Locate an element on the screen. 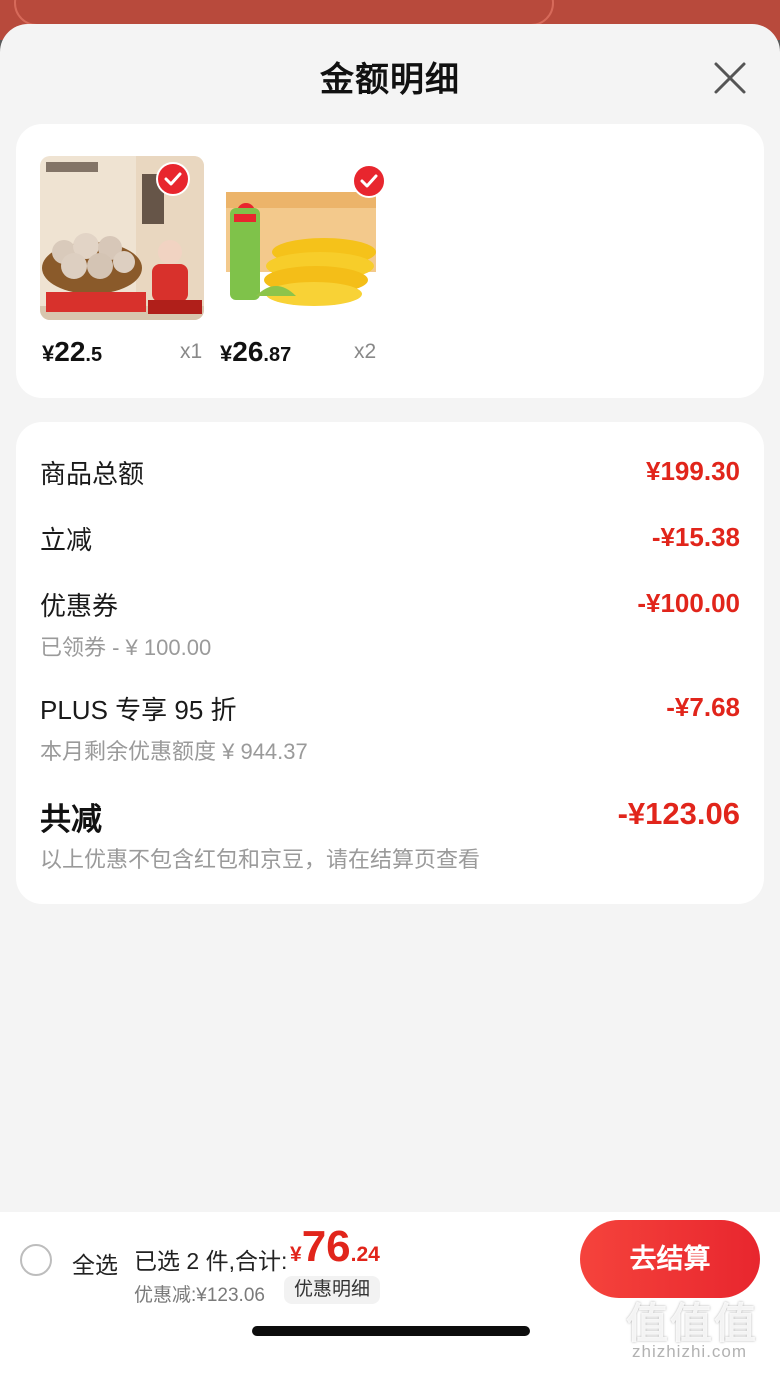  instant-cut-label: 立减 is located at coordinates (66, 540).